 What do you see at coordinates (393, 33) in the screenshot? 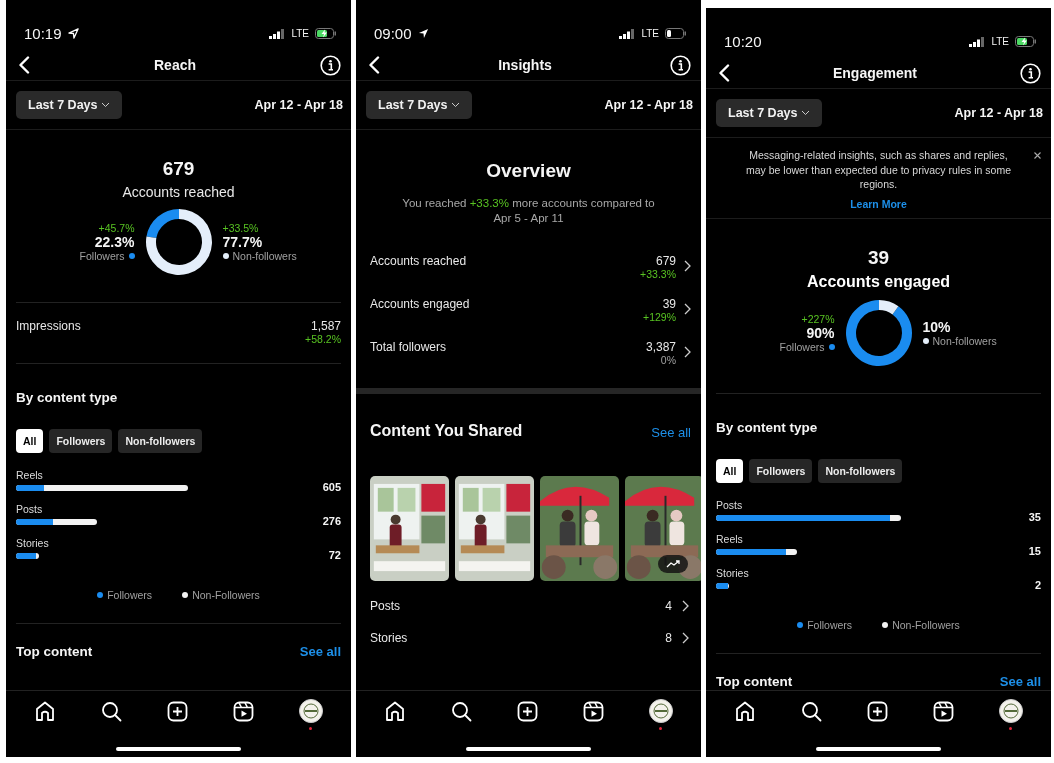
I see `status-time: 09:00` at bounding box center [393, 33].